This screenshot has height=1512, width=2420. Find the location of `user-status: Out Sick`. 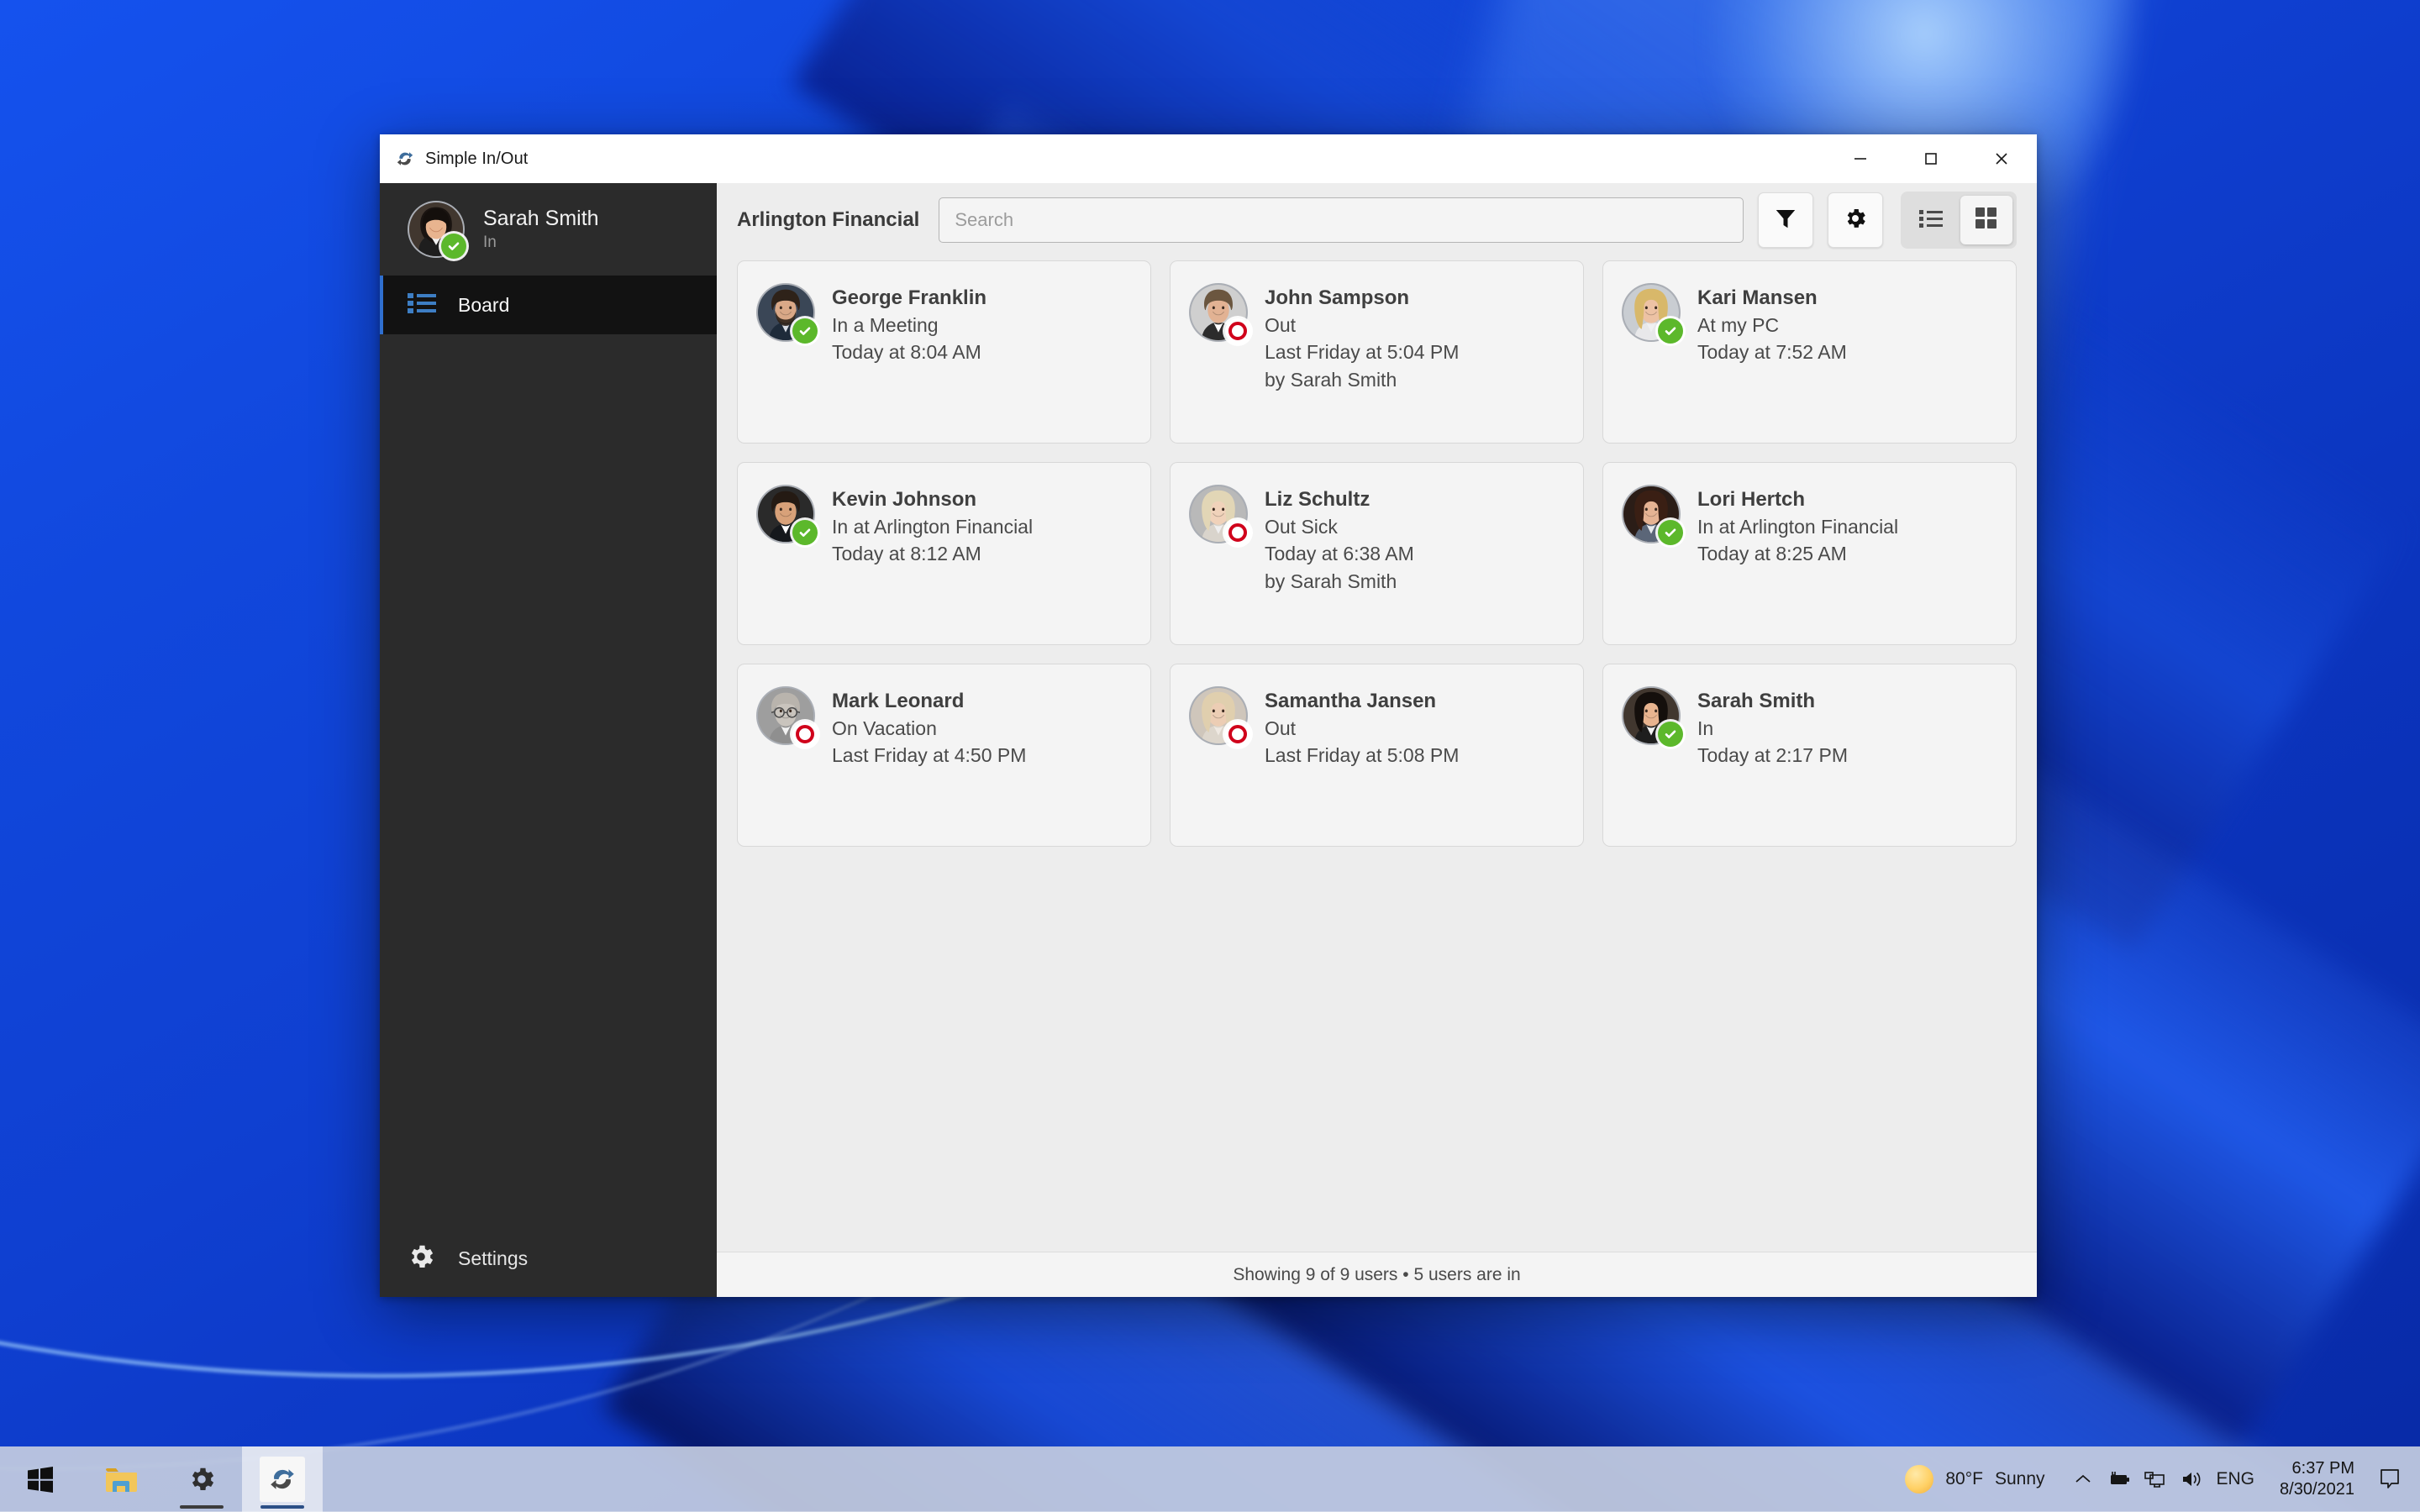

user-status: Out Sick is located at coordinates (1301, 526).